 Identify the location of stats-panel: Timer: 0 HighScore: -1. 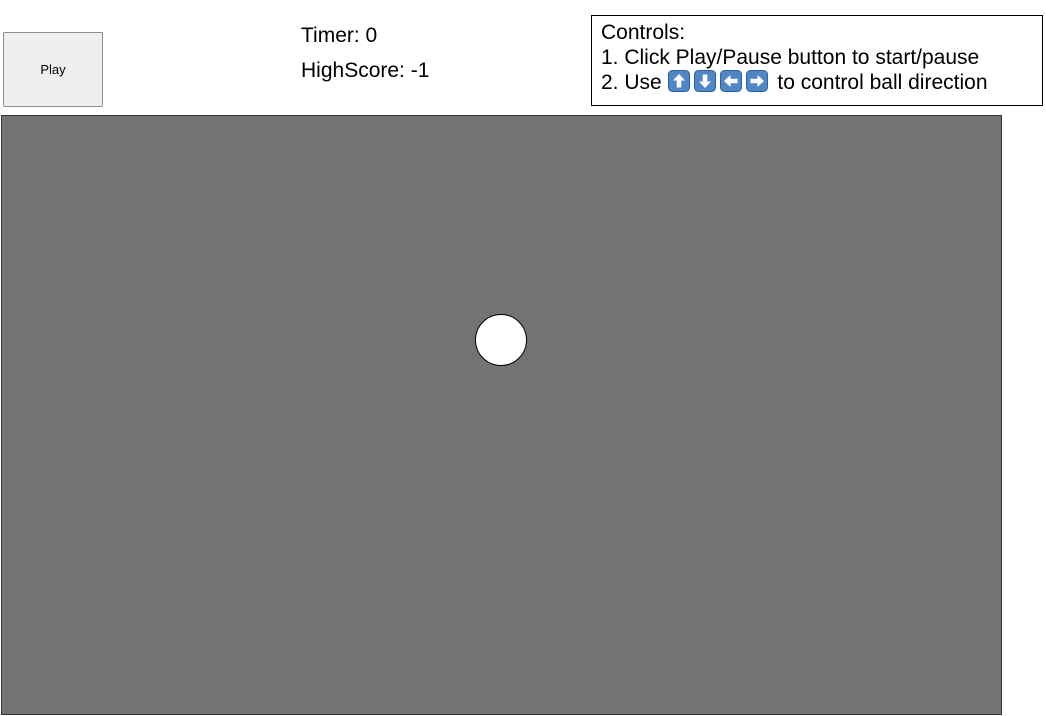
(365, 53).